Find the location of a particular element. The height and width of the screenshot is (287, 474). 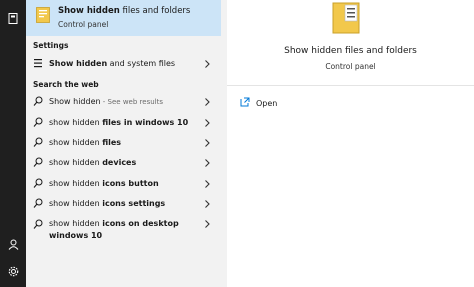

web-result-item: show hidden icons on desktop windows 10 is located at coordinates (123, 230).